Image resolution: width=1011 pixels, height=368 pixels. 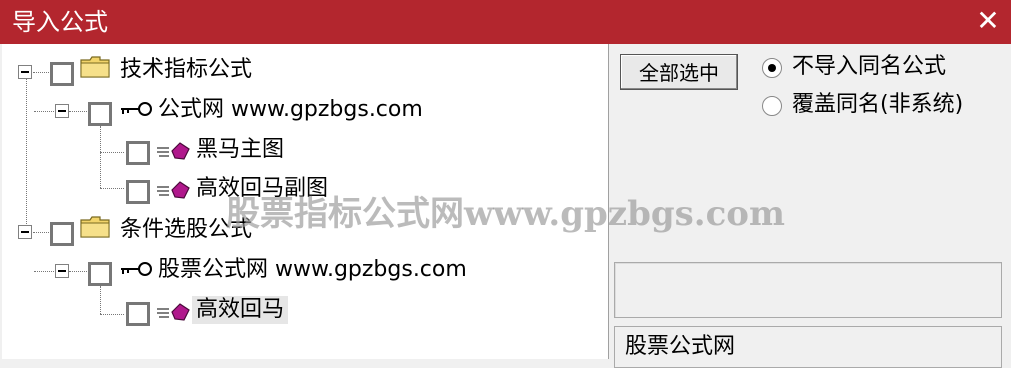 I want to click on info-text: 股票公式网, so click(x=680, y=346).